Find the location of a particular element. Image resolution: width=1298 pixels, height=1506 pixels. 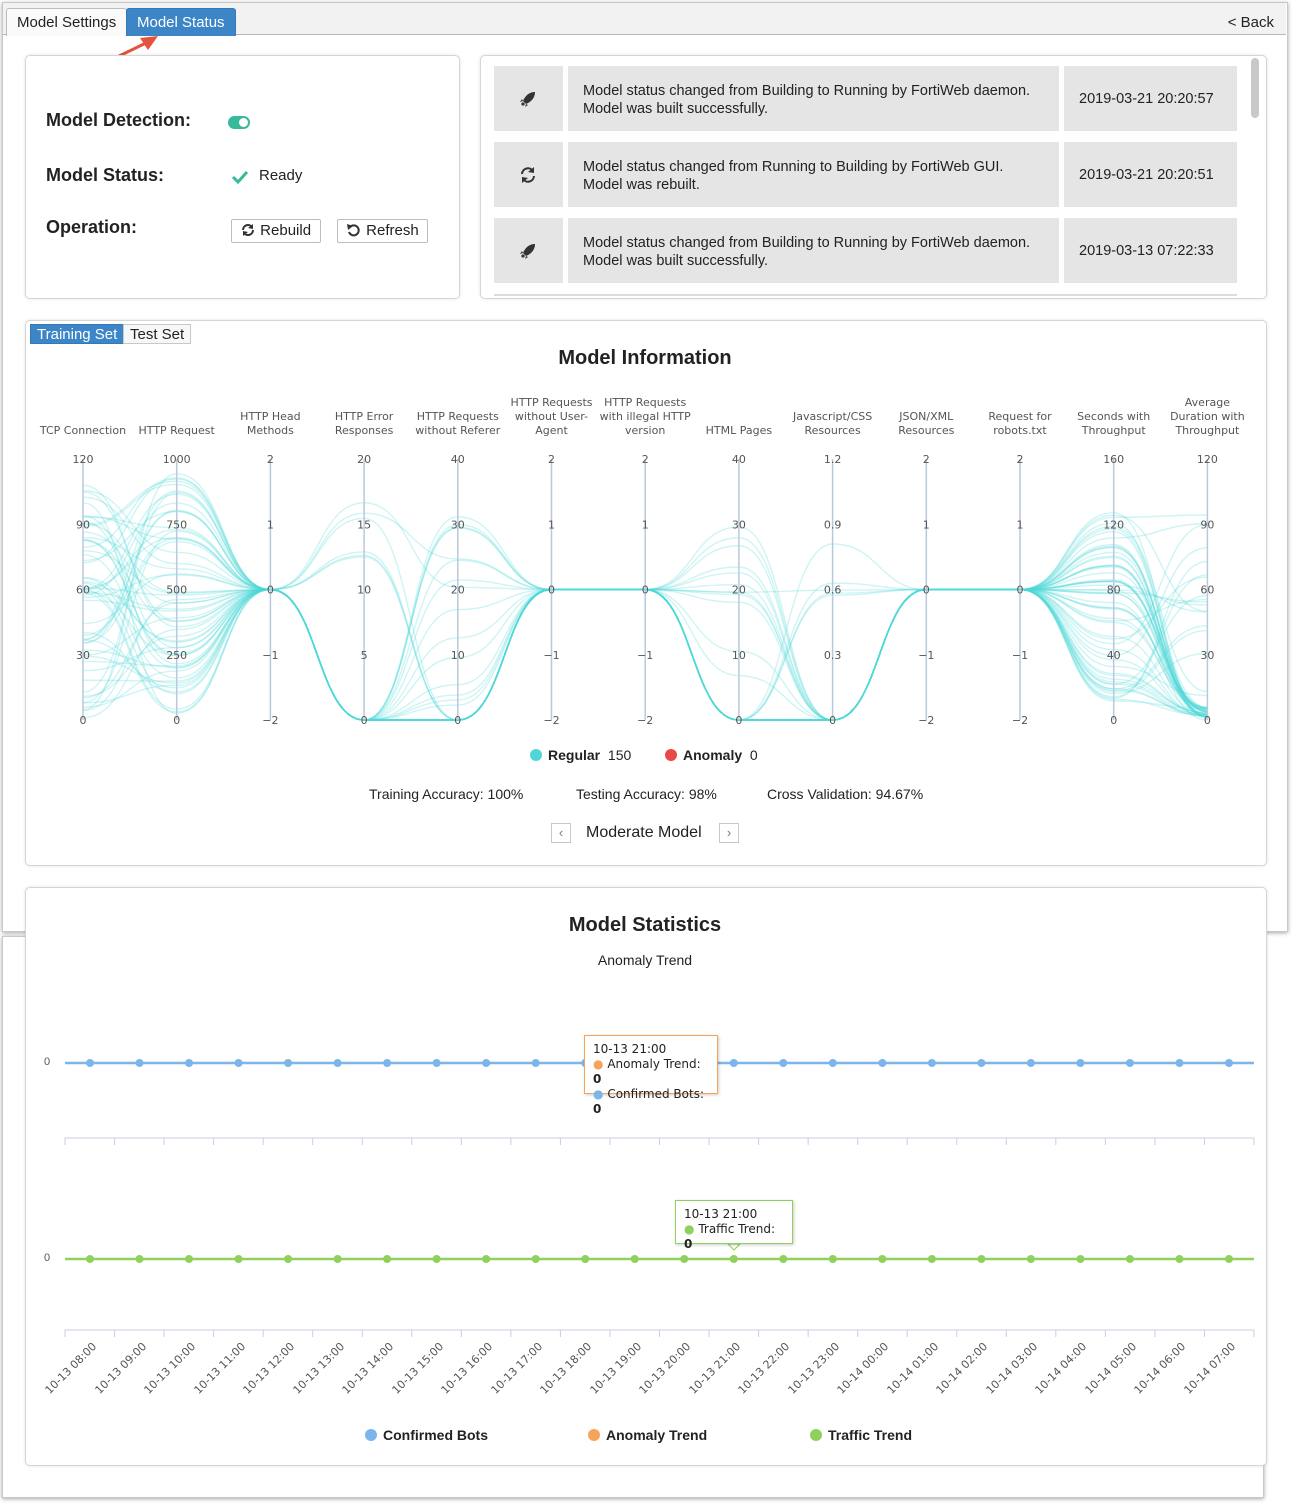

axis-tick-label: 160 is located at coordinates (1113, 459).